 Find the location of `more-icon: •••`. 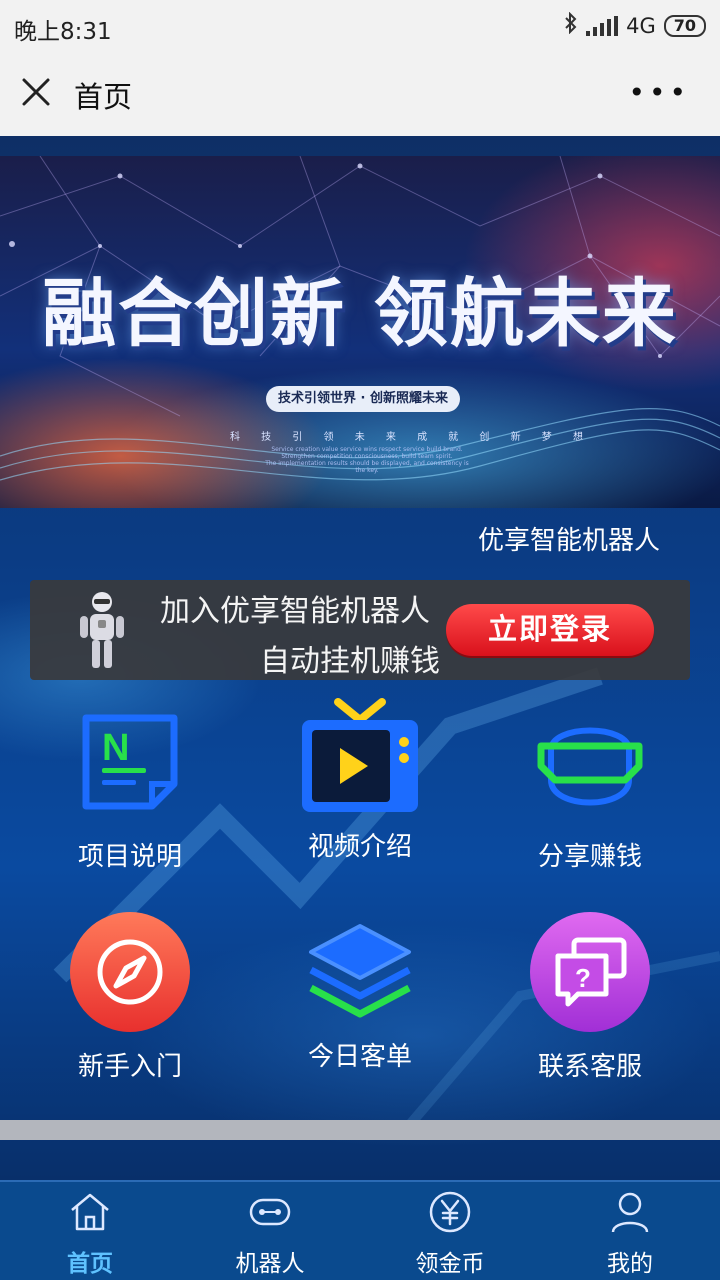

more-icon: ••• is located at coordinates (659, 93).